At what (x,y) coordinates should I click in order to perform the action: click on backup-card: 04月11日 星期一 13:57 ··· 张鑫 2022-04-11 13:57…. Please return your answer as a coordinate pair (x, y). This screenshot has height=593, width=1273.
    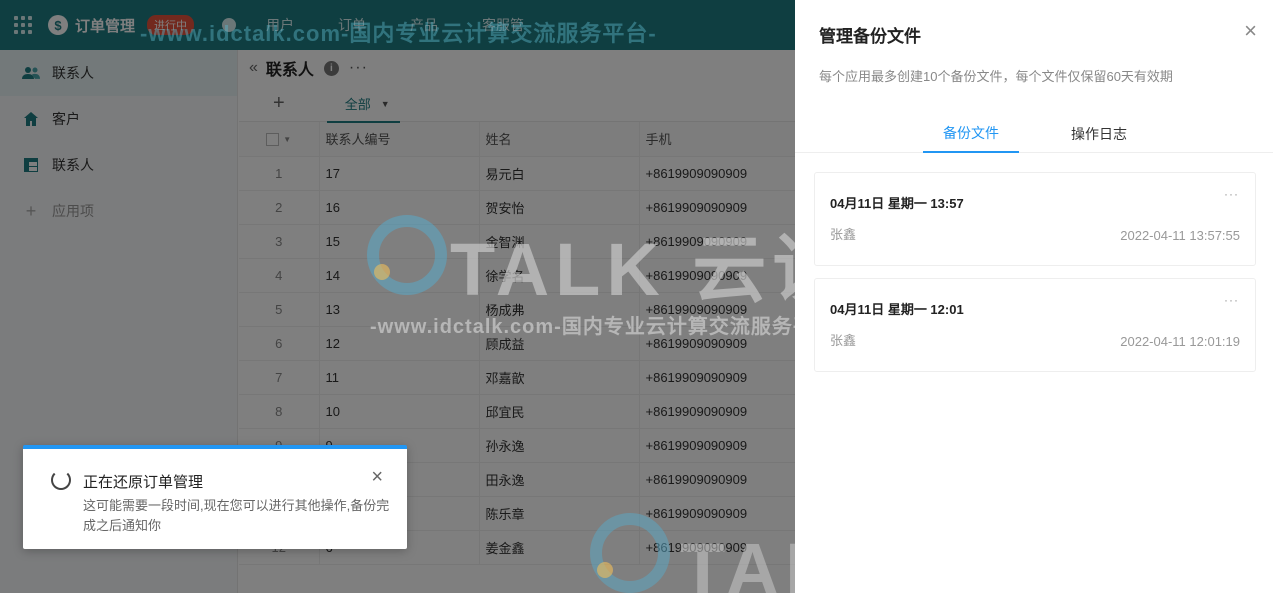
    Looking at the image, I should click on (1035, 219).